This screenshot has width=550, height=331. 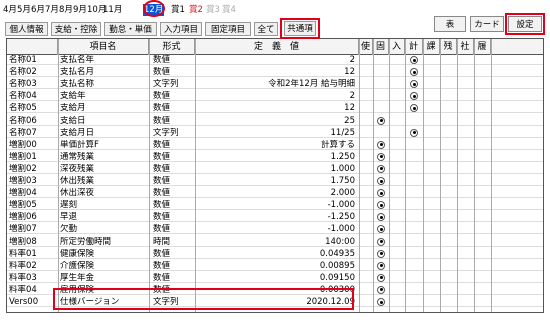 What do you see at coordinates (24, 10) in the screenshot?
I see `month-tab: 5月` at bounding box center [24, 10].